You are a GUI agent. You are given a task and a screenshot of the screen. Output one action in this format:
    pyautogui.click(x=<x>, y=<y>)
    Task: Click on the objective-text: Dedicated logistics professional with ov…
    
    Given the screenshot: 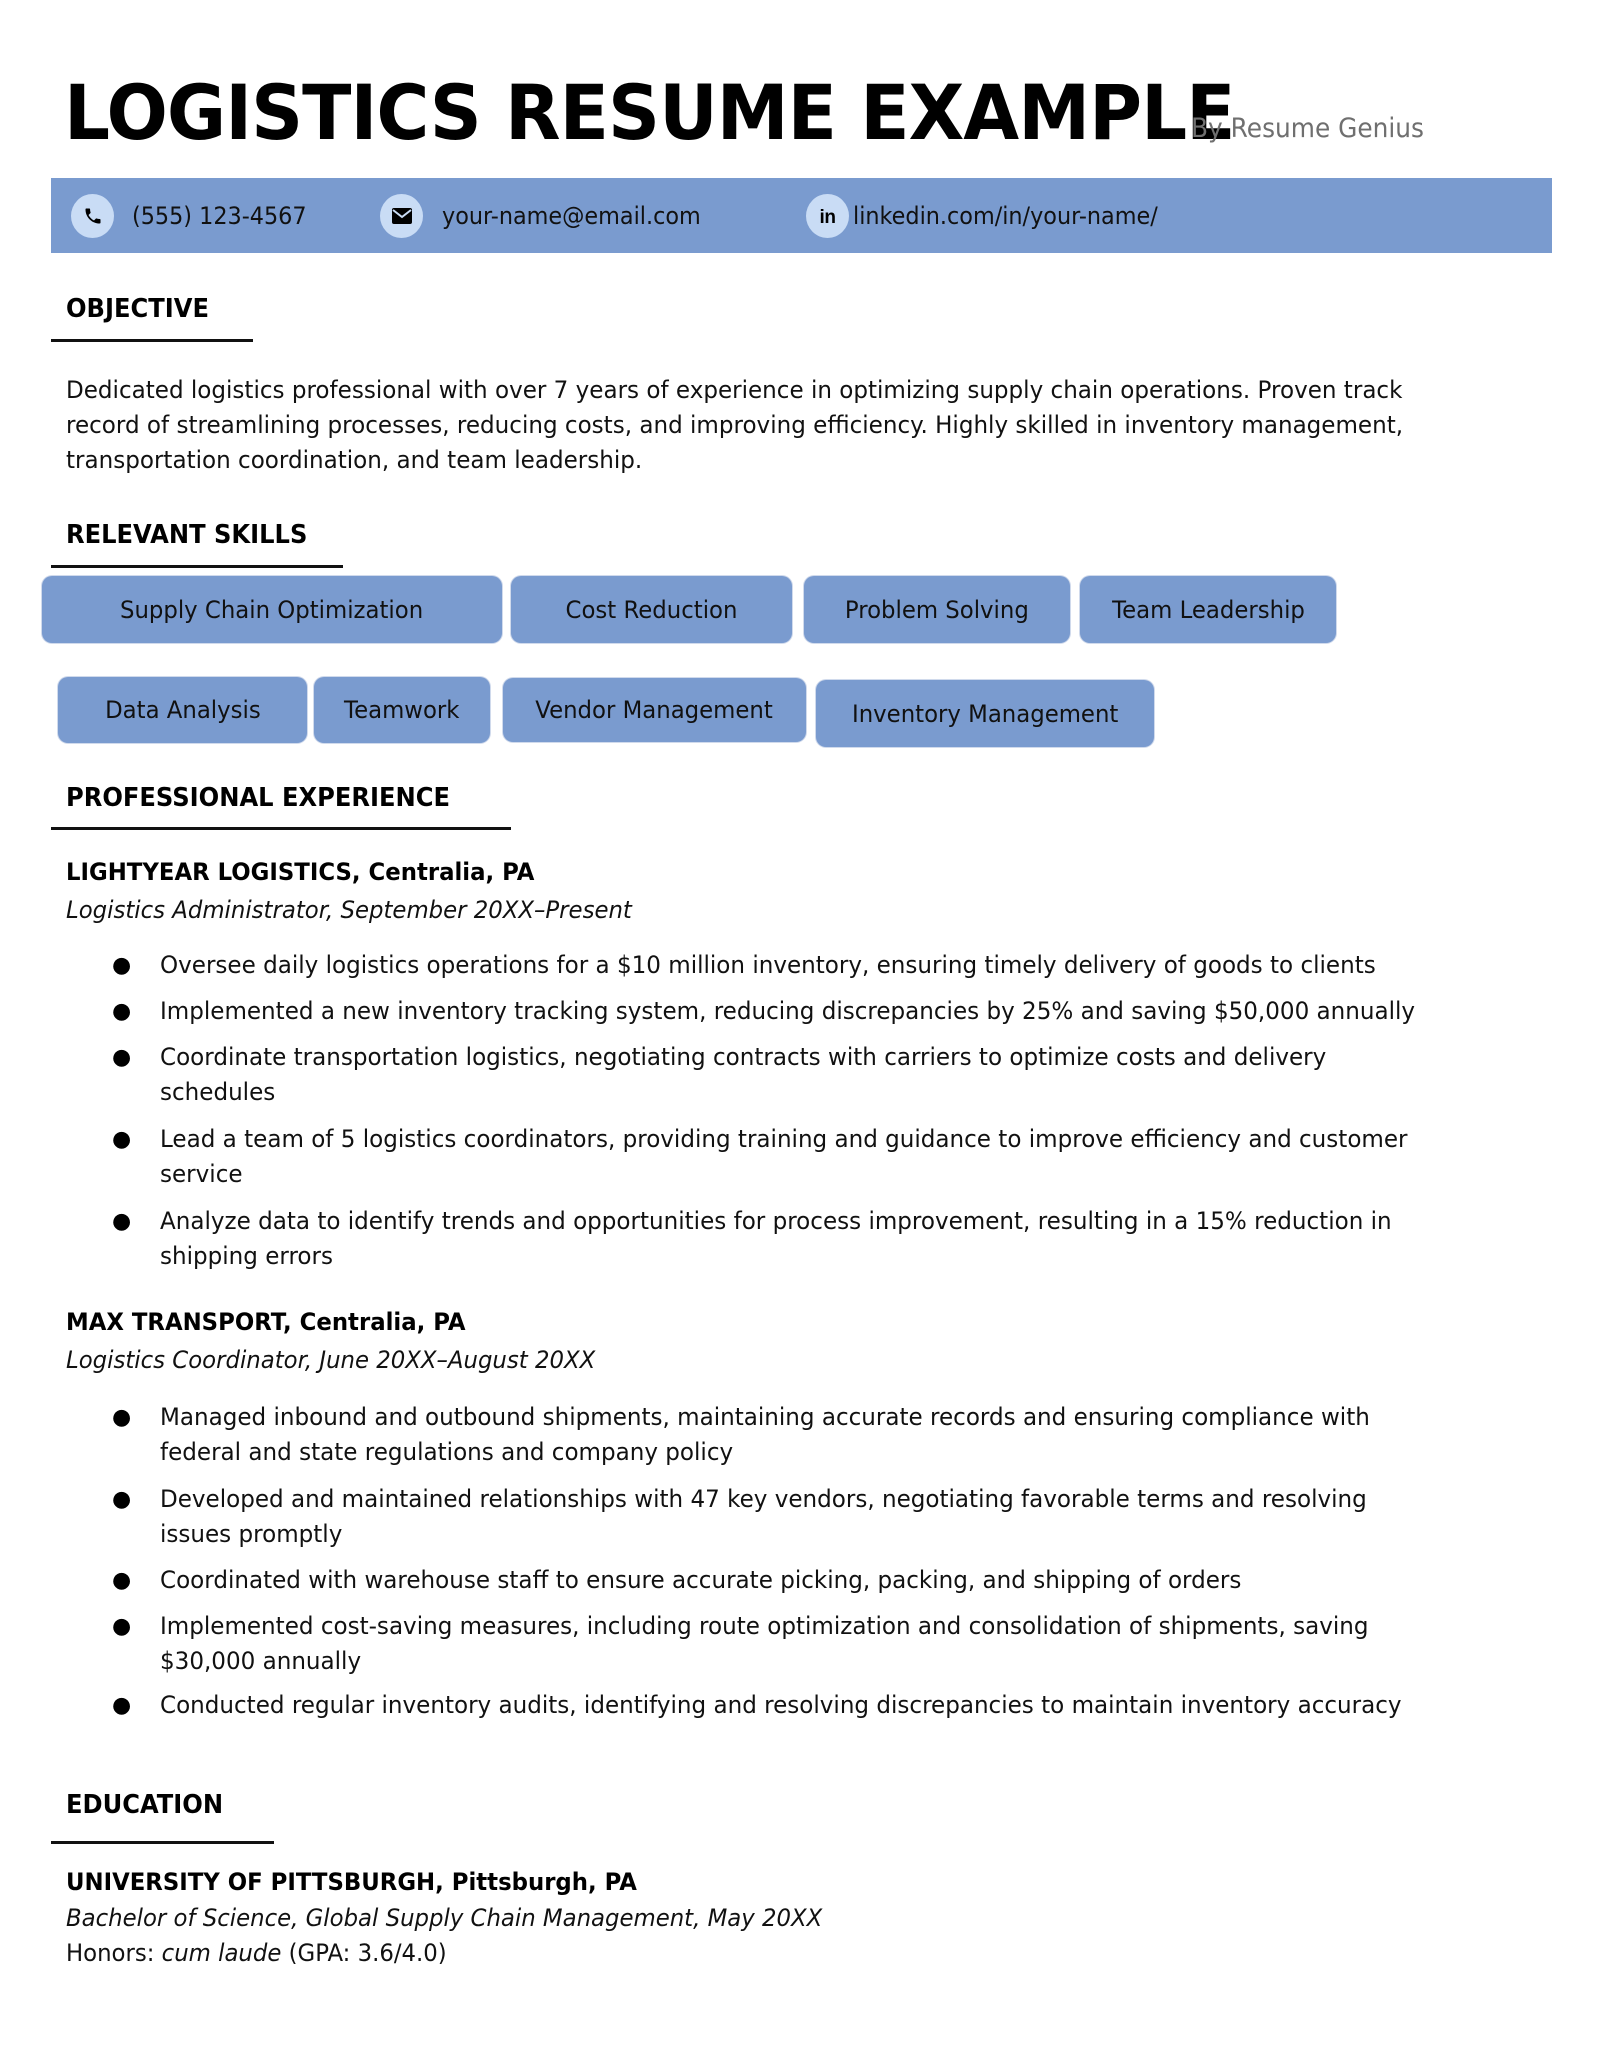 What is the action you would take?
    pyautogui.click(x=735, y=425)
    